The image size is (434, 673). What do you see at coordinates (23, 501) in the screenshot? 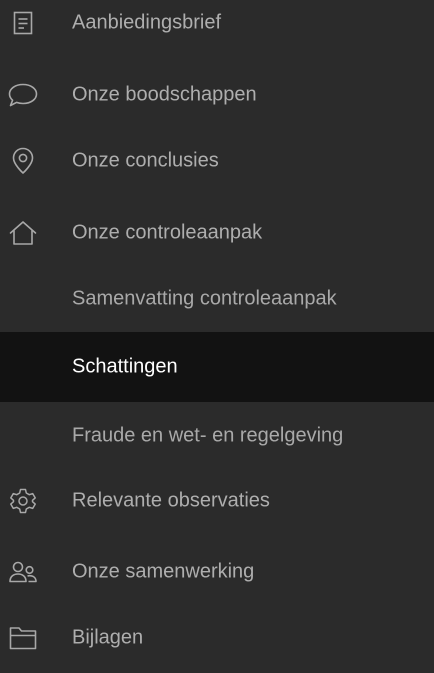
I see `gear-icon` at bounding box center [23, 501].